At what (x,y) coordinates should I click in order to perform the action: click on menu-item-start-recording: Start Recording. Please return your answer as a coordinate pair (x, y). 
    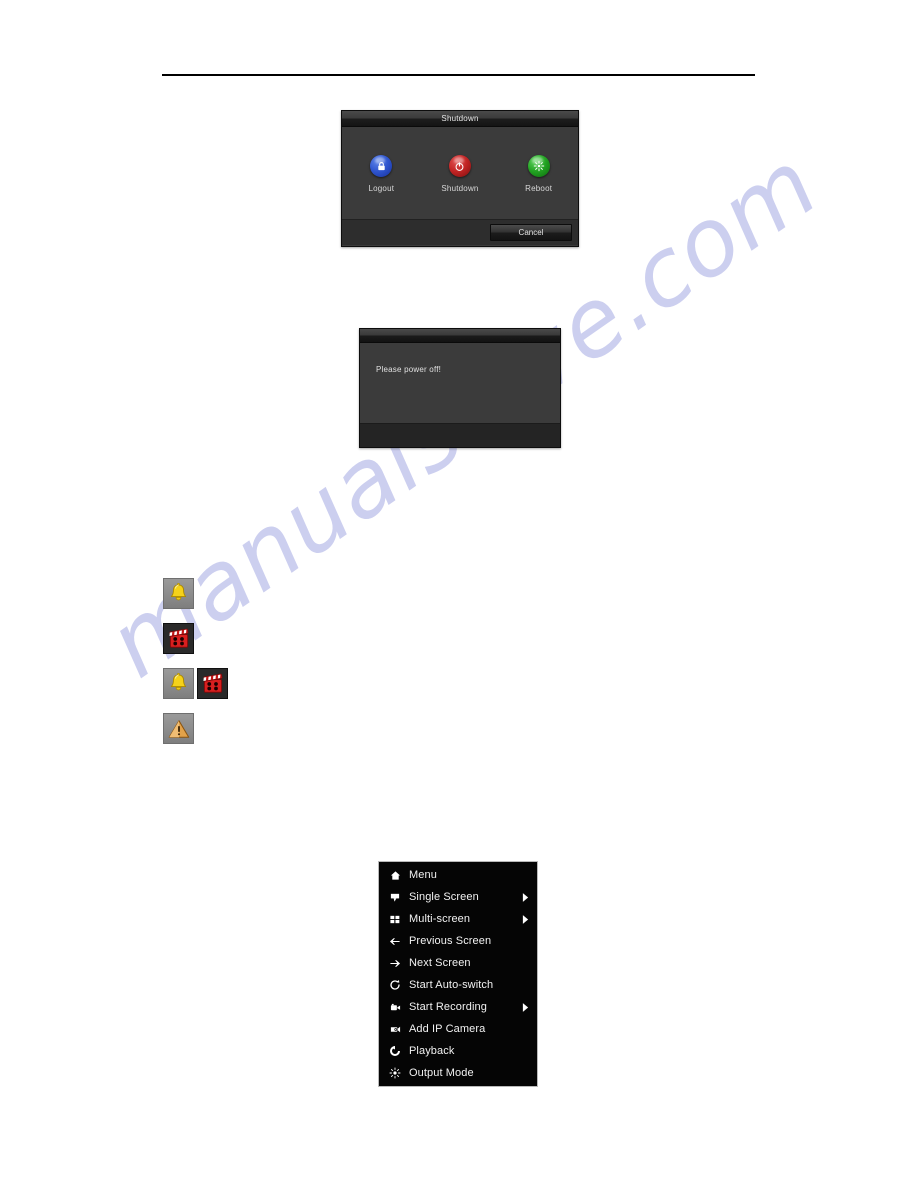
    Looking at the image, I should click on (458, 1007).